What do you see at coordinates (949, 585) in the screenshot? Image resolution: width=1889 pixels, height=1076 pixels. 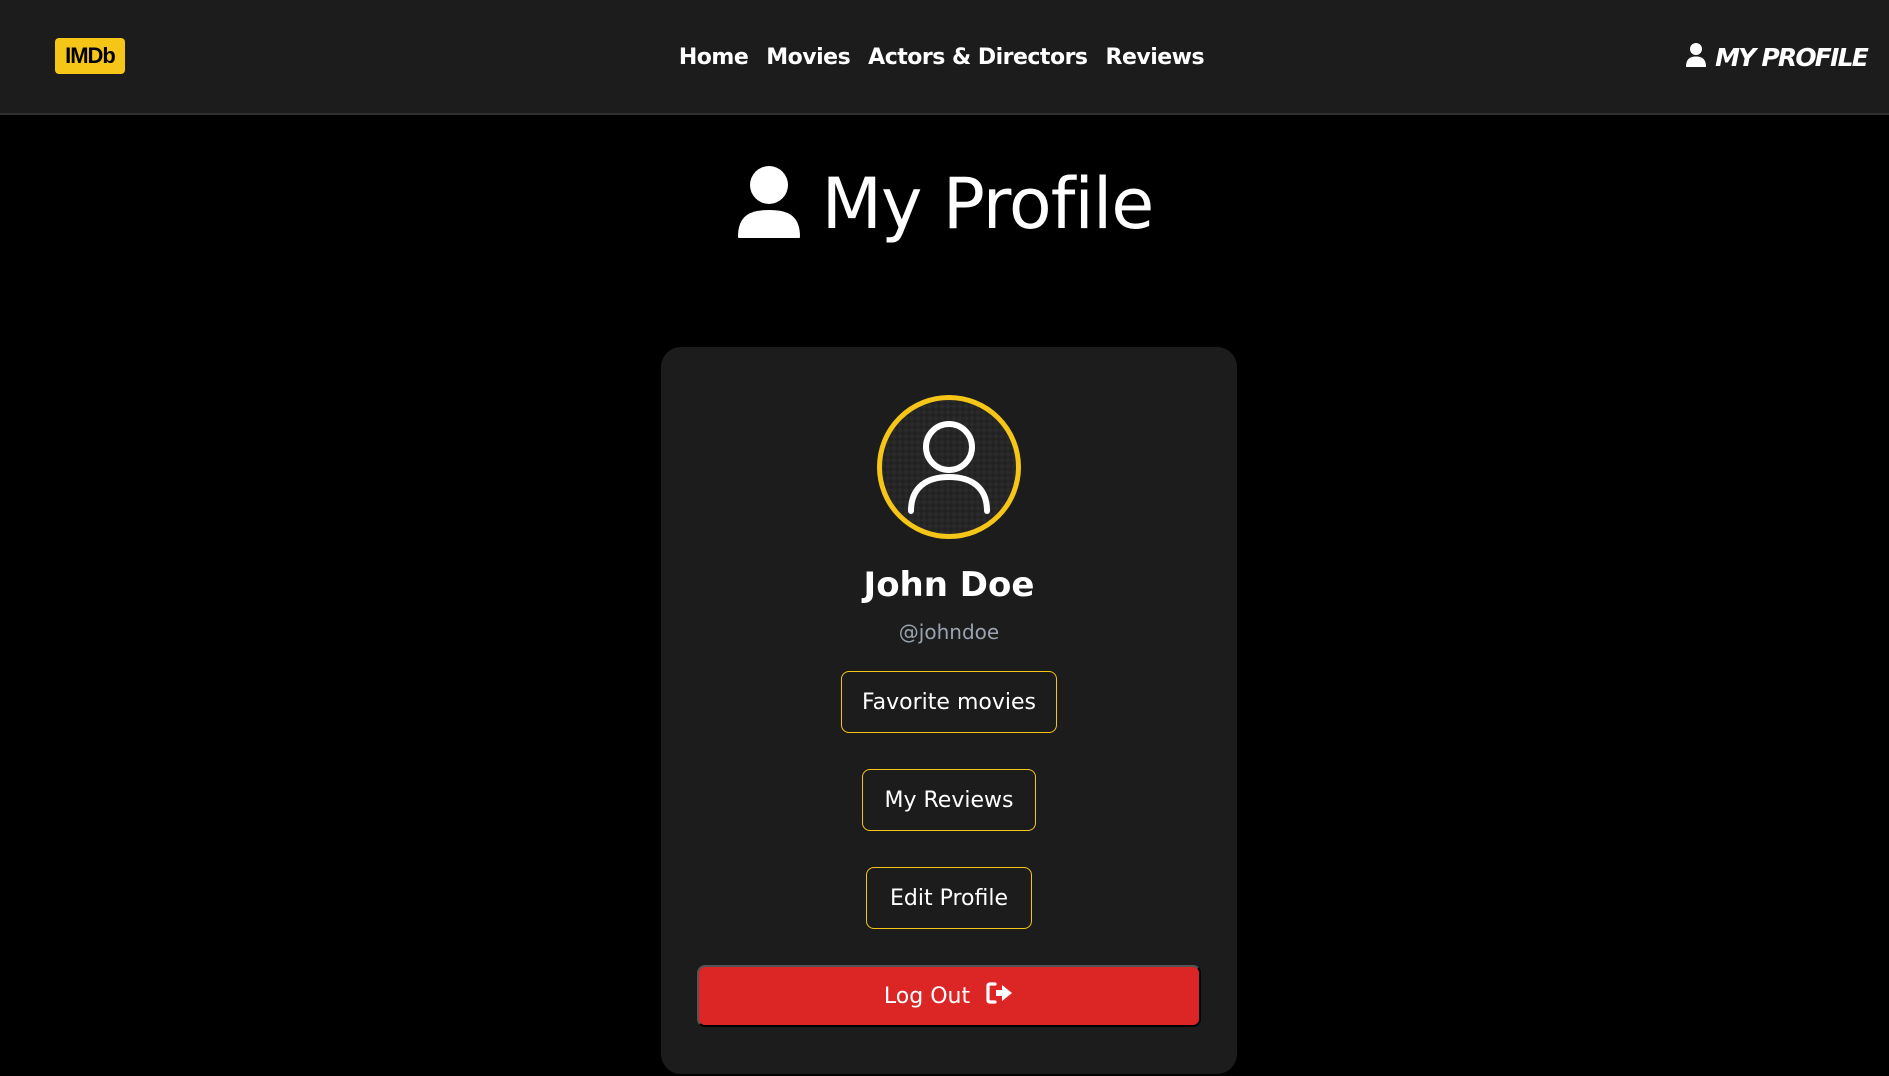 I see `user-name: John Doe` at bounding box center [949, 585].